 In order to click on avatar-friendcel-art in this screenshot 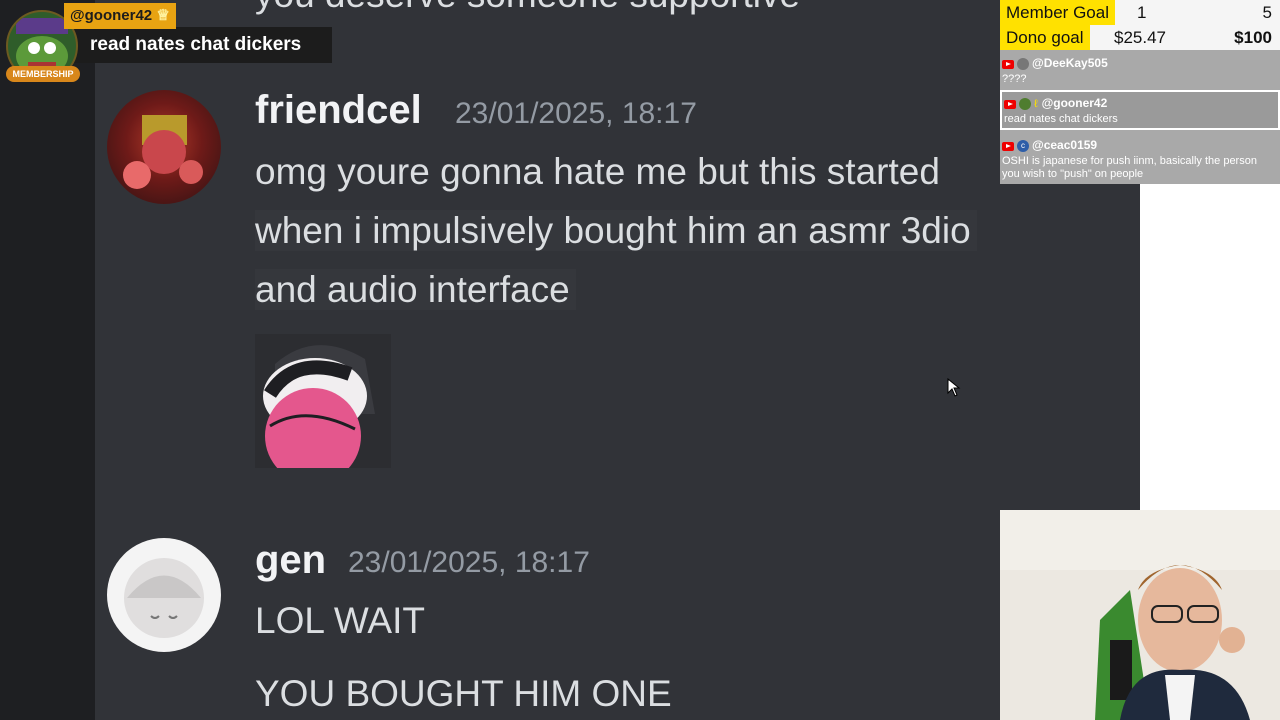, I will do `click(163, 152)`.